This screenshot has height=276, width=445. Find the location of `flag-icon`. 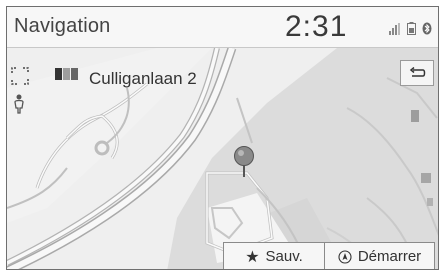

flag-icon is located at coordinates (66, 74).